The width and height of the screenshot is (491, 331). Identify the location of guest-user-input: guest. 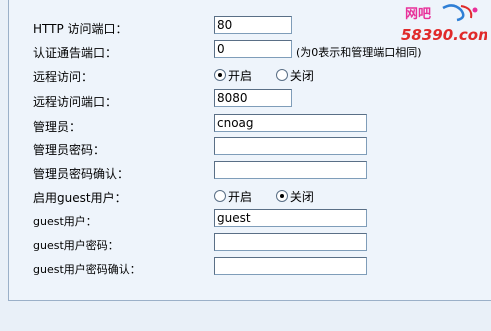
(290, 218).